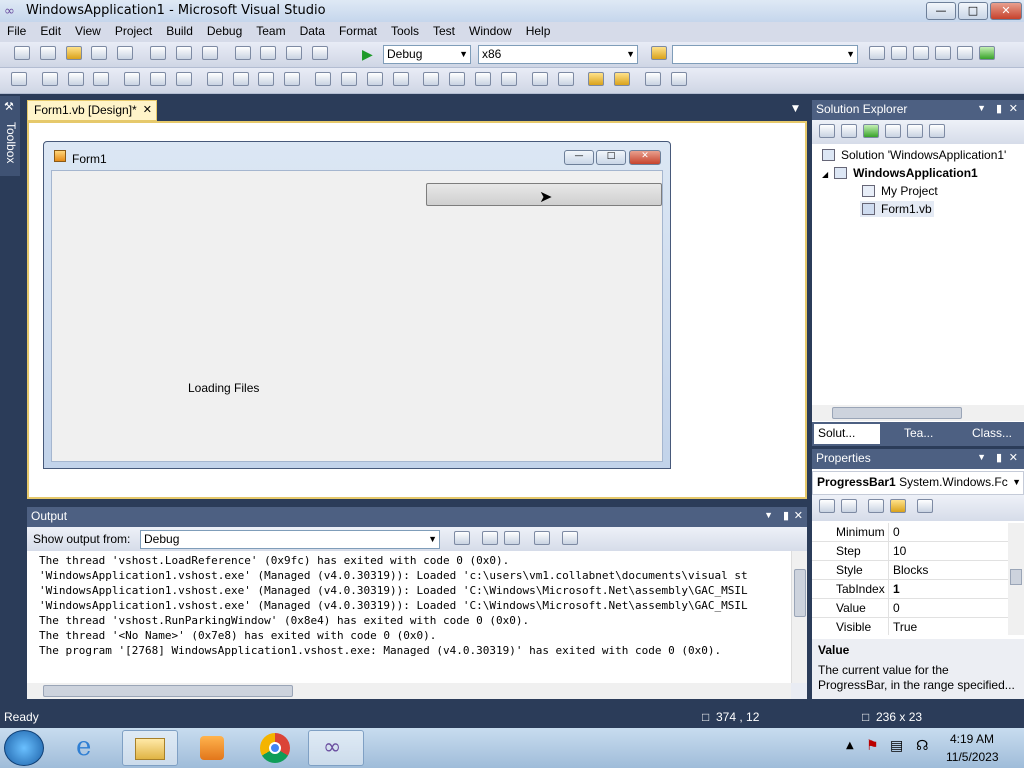  What do you see at coordinates (292, 79) in the screenshot?
I see `make-same-size-icon` at bounding box center [292, 79].